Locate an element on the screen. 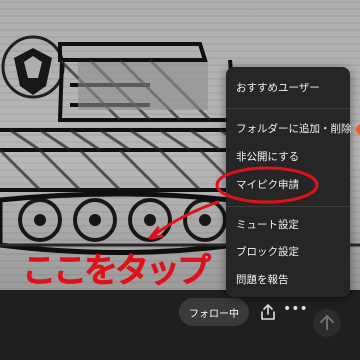 The image size is (360, 360). scroll-to-top-button is located at coordinates (327, 323).